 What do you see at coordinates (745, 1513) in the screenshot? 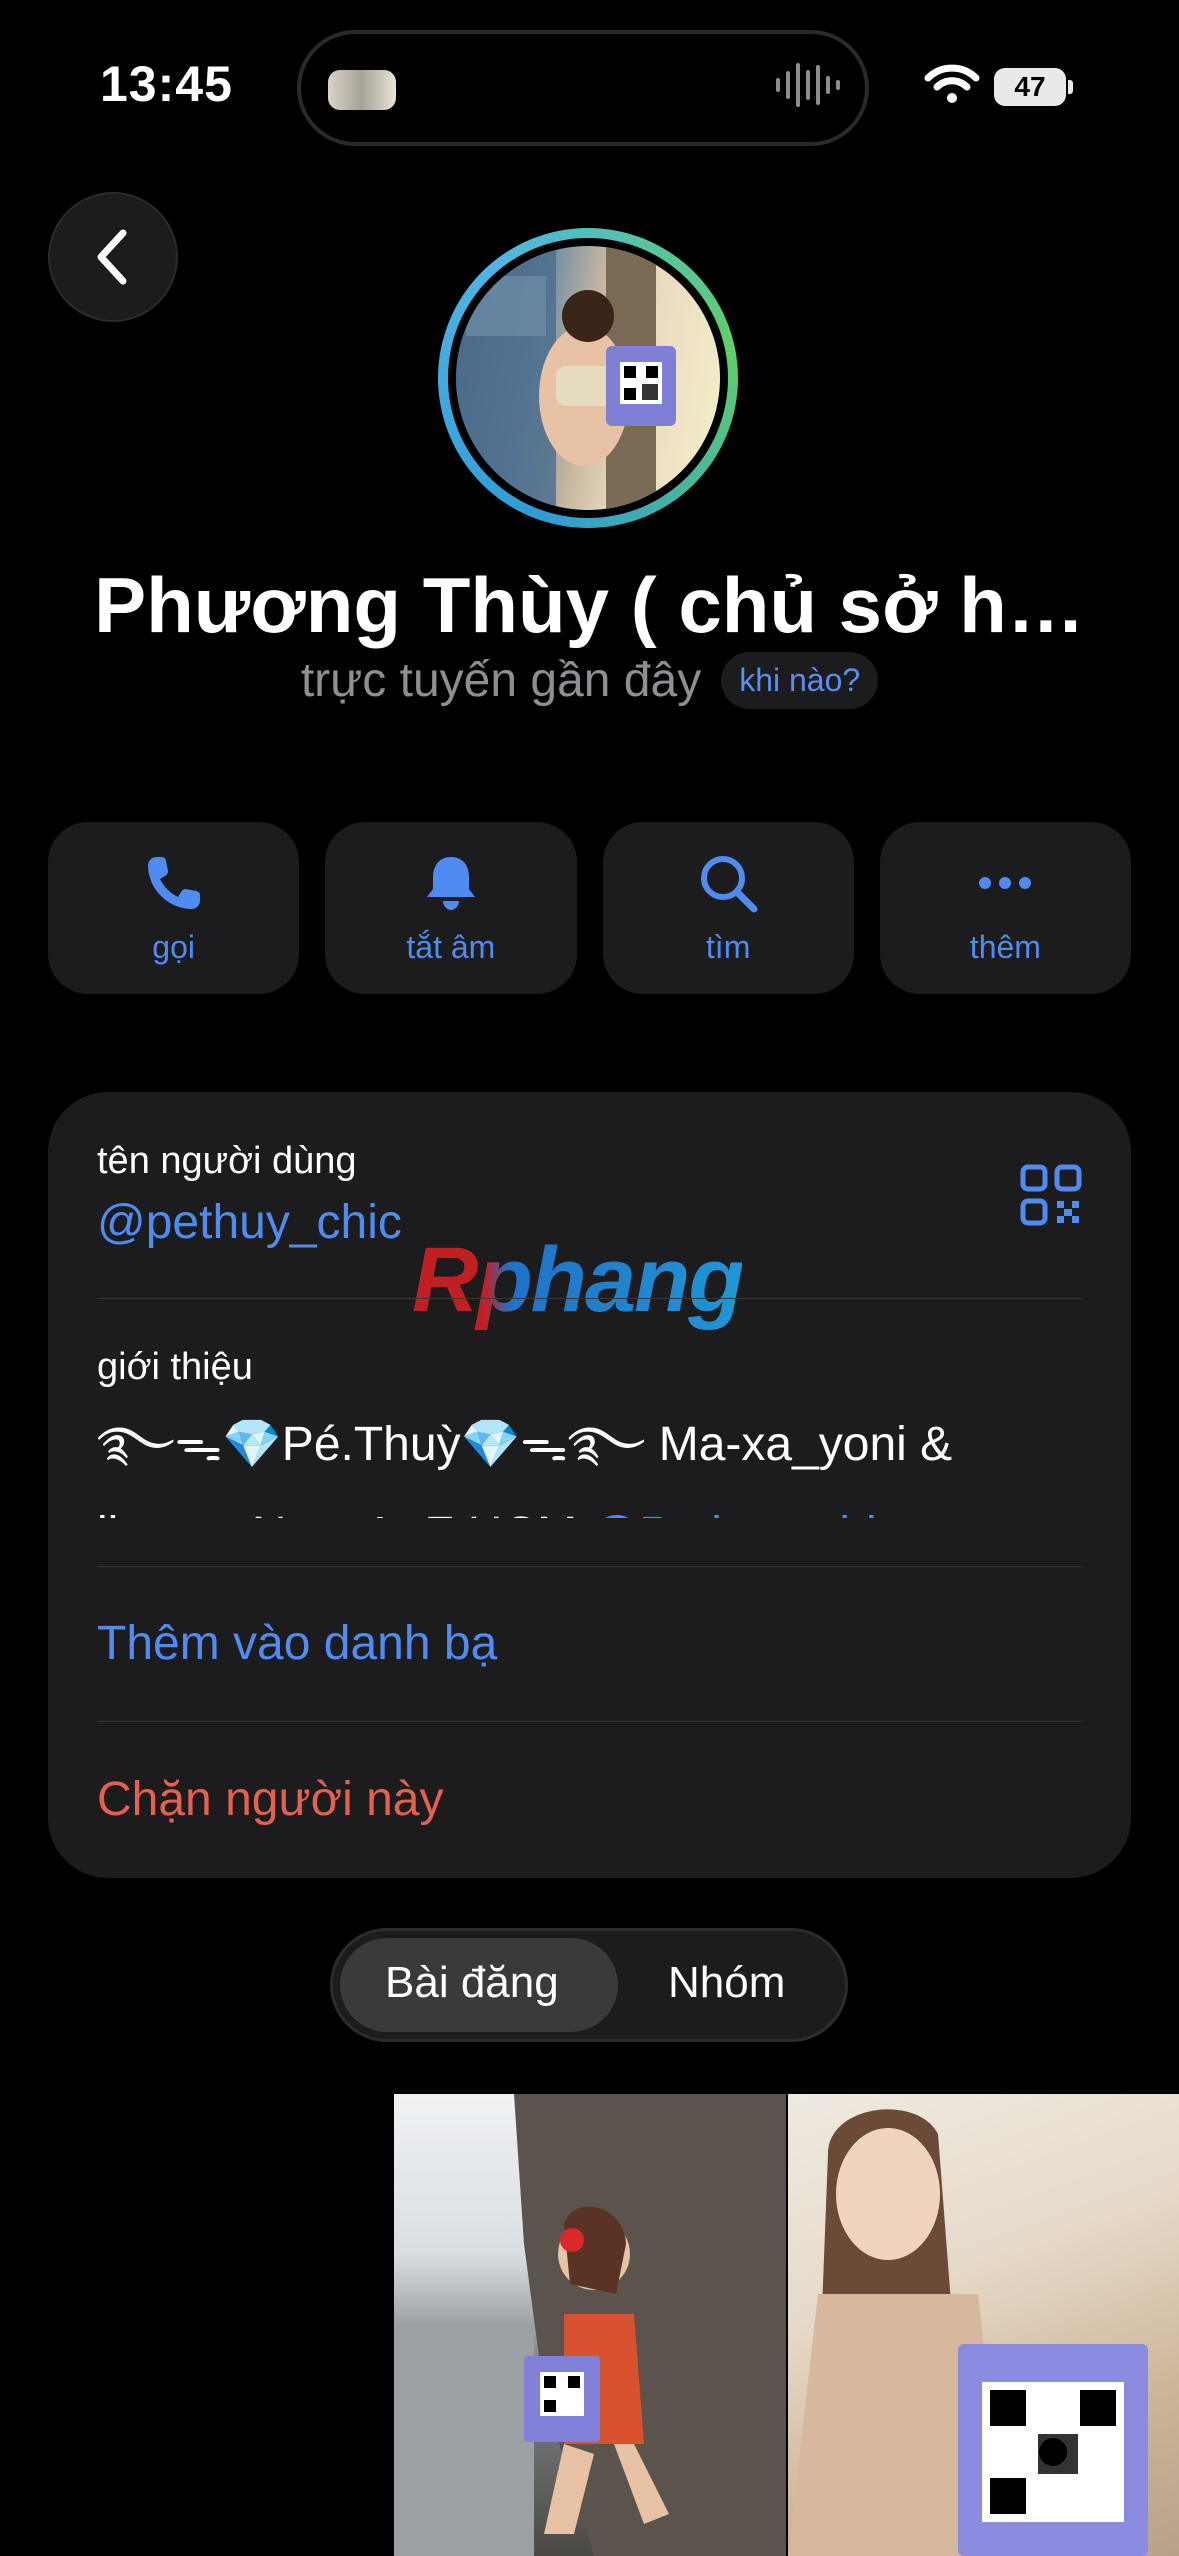
I see `bio-mention-link: @Pethuy_chic` at bounding box center [745, 1513].